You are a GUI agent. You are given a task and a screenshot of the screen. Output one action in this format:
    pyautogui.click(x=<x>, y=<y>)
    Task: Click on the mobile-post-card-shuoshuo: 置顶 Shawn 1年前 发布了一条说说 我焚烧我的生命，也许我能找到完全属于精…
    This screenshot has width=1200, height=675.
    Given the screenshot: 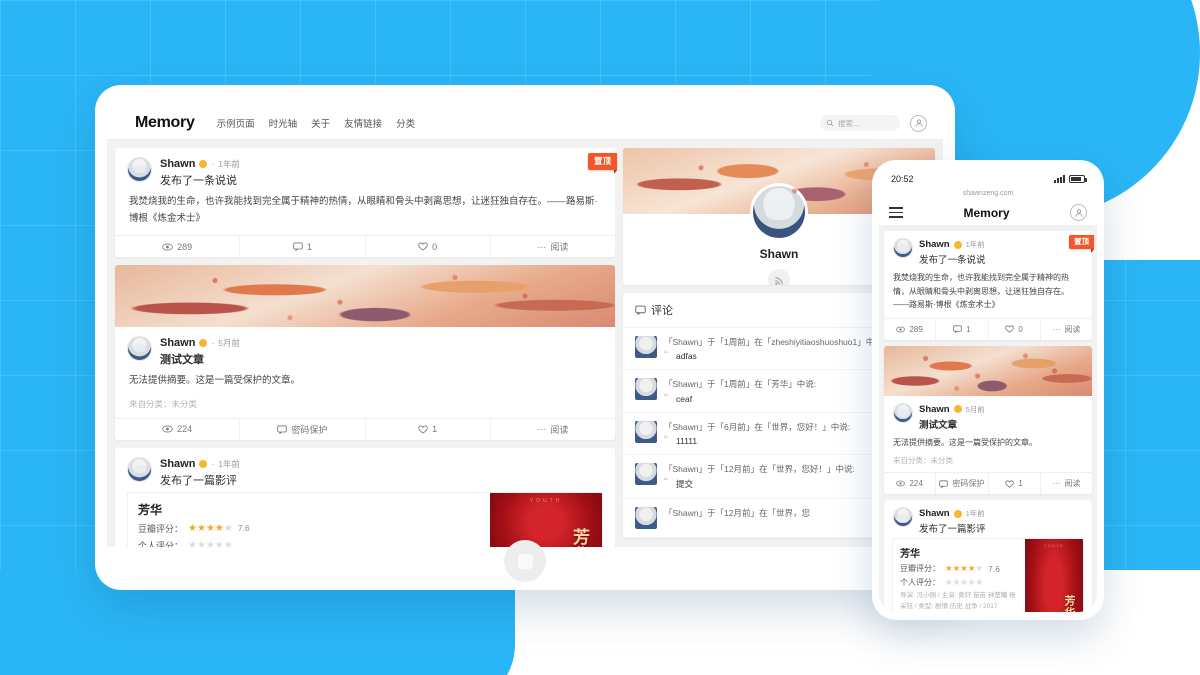 What is the action you would take?
    pyautogui.click(x=989, y=285)
    